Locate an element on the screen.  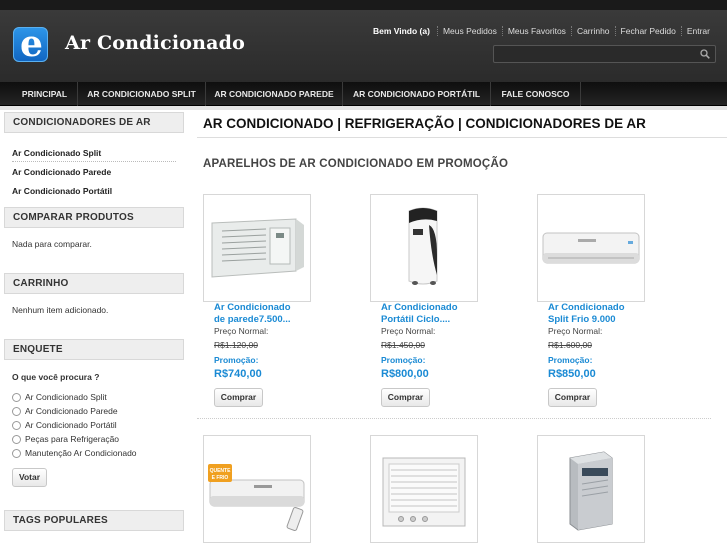
poll-question: O que você procura ? is located at coordinates (56, 377).